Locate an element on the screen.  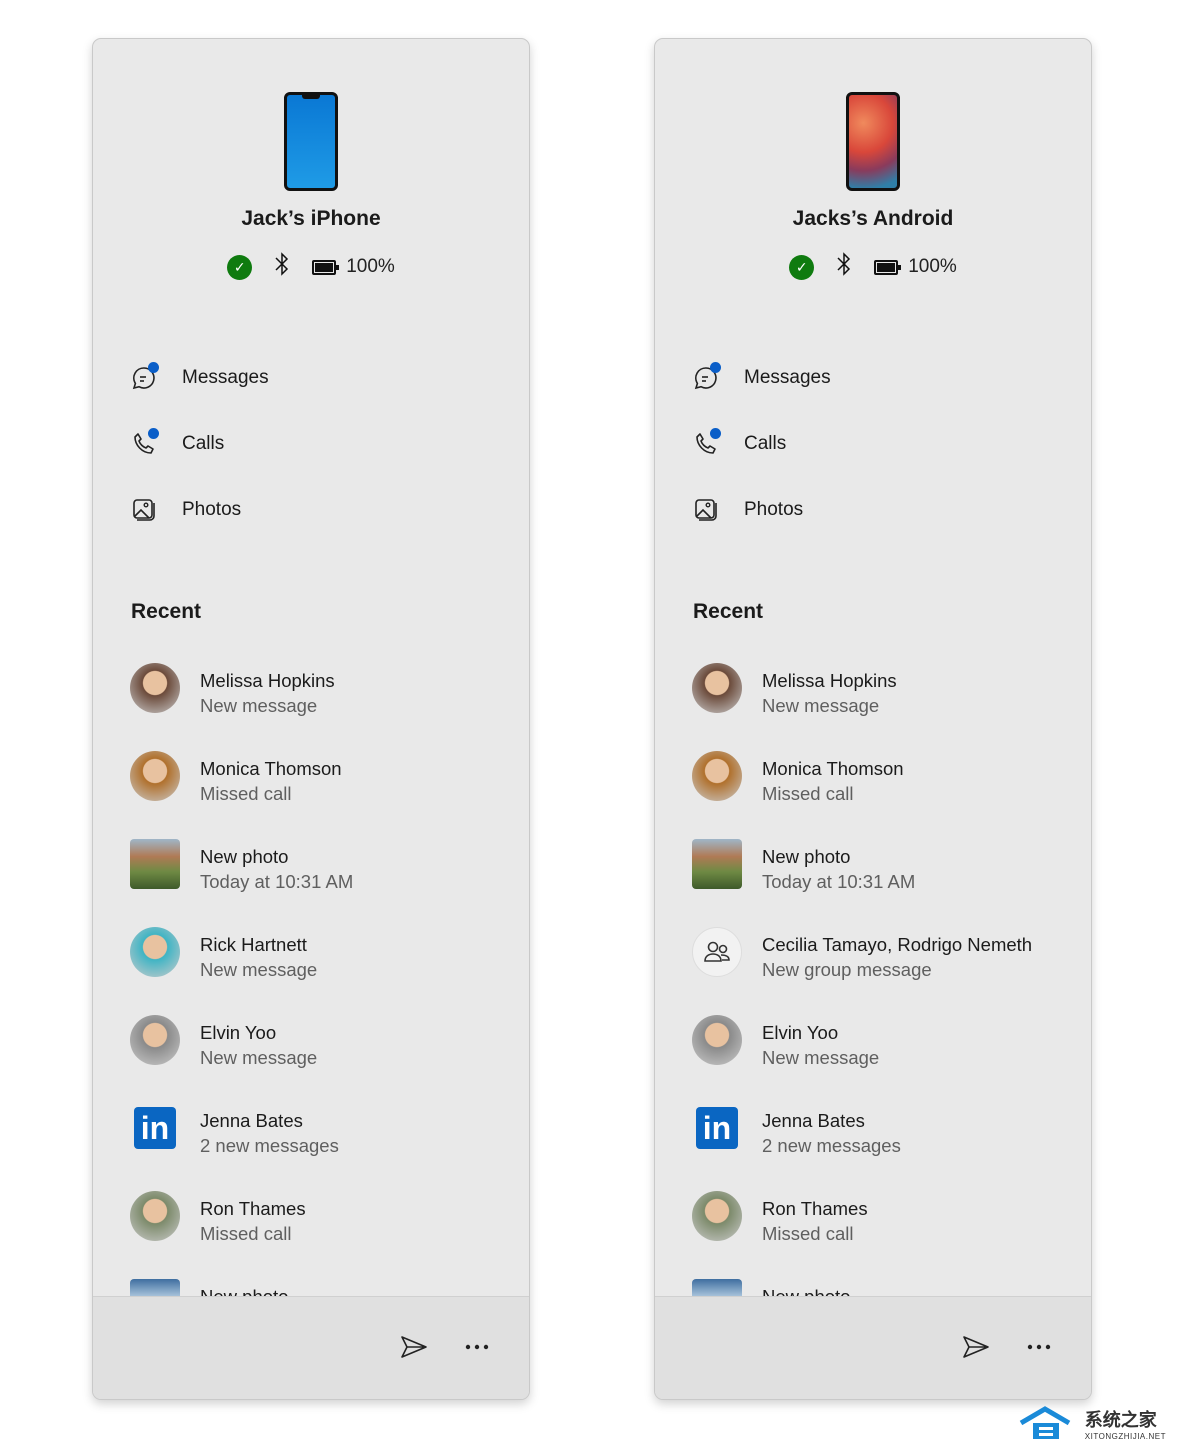
battery-icon is located at coordinates (326, 267).